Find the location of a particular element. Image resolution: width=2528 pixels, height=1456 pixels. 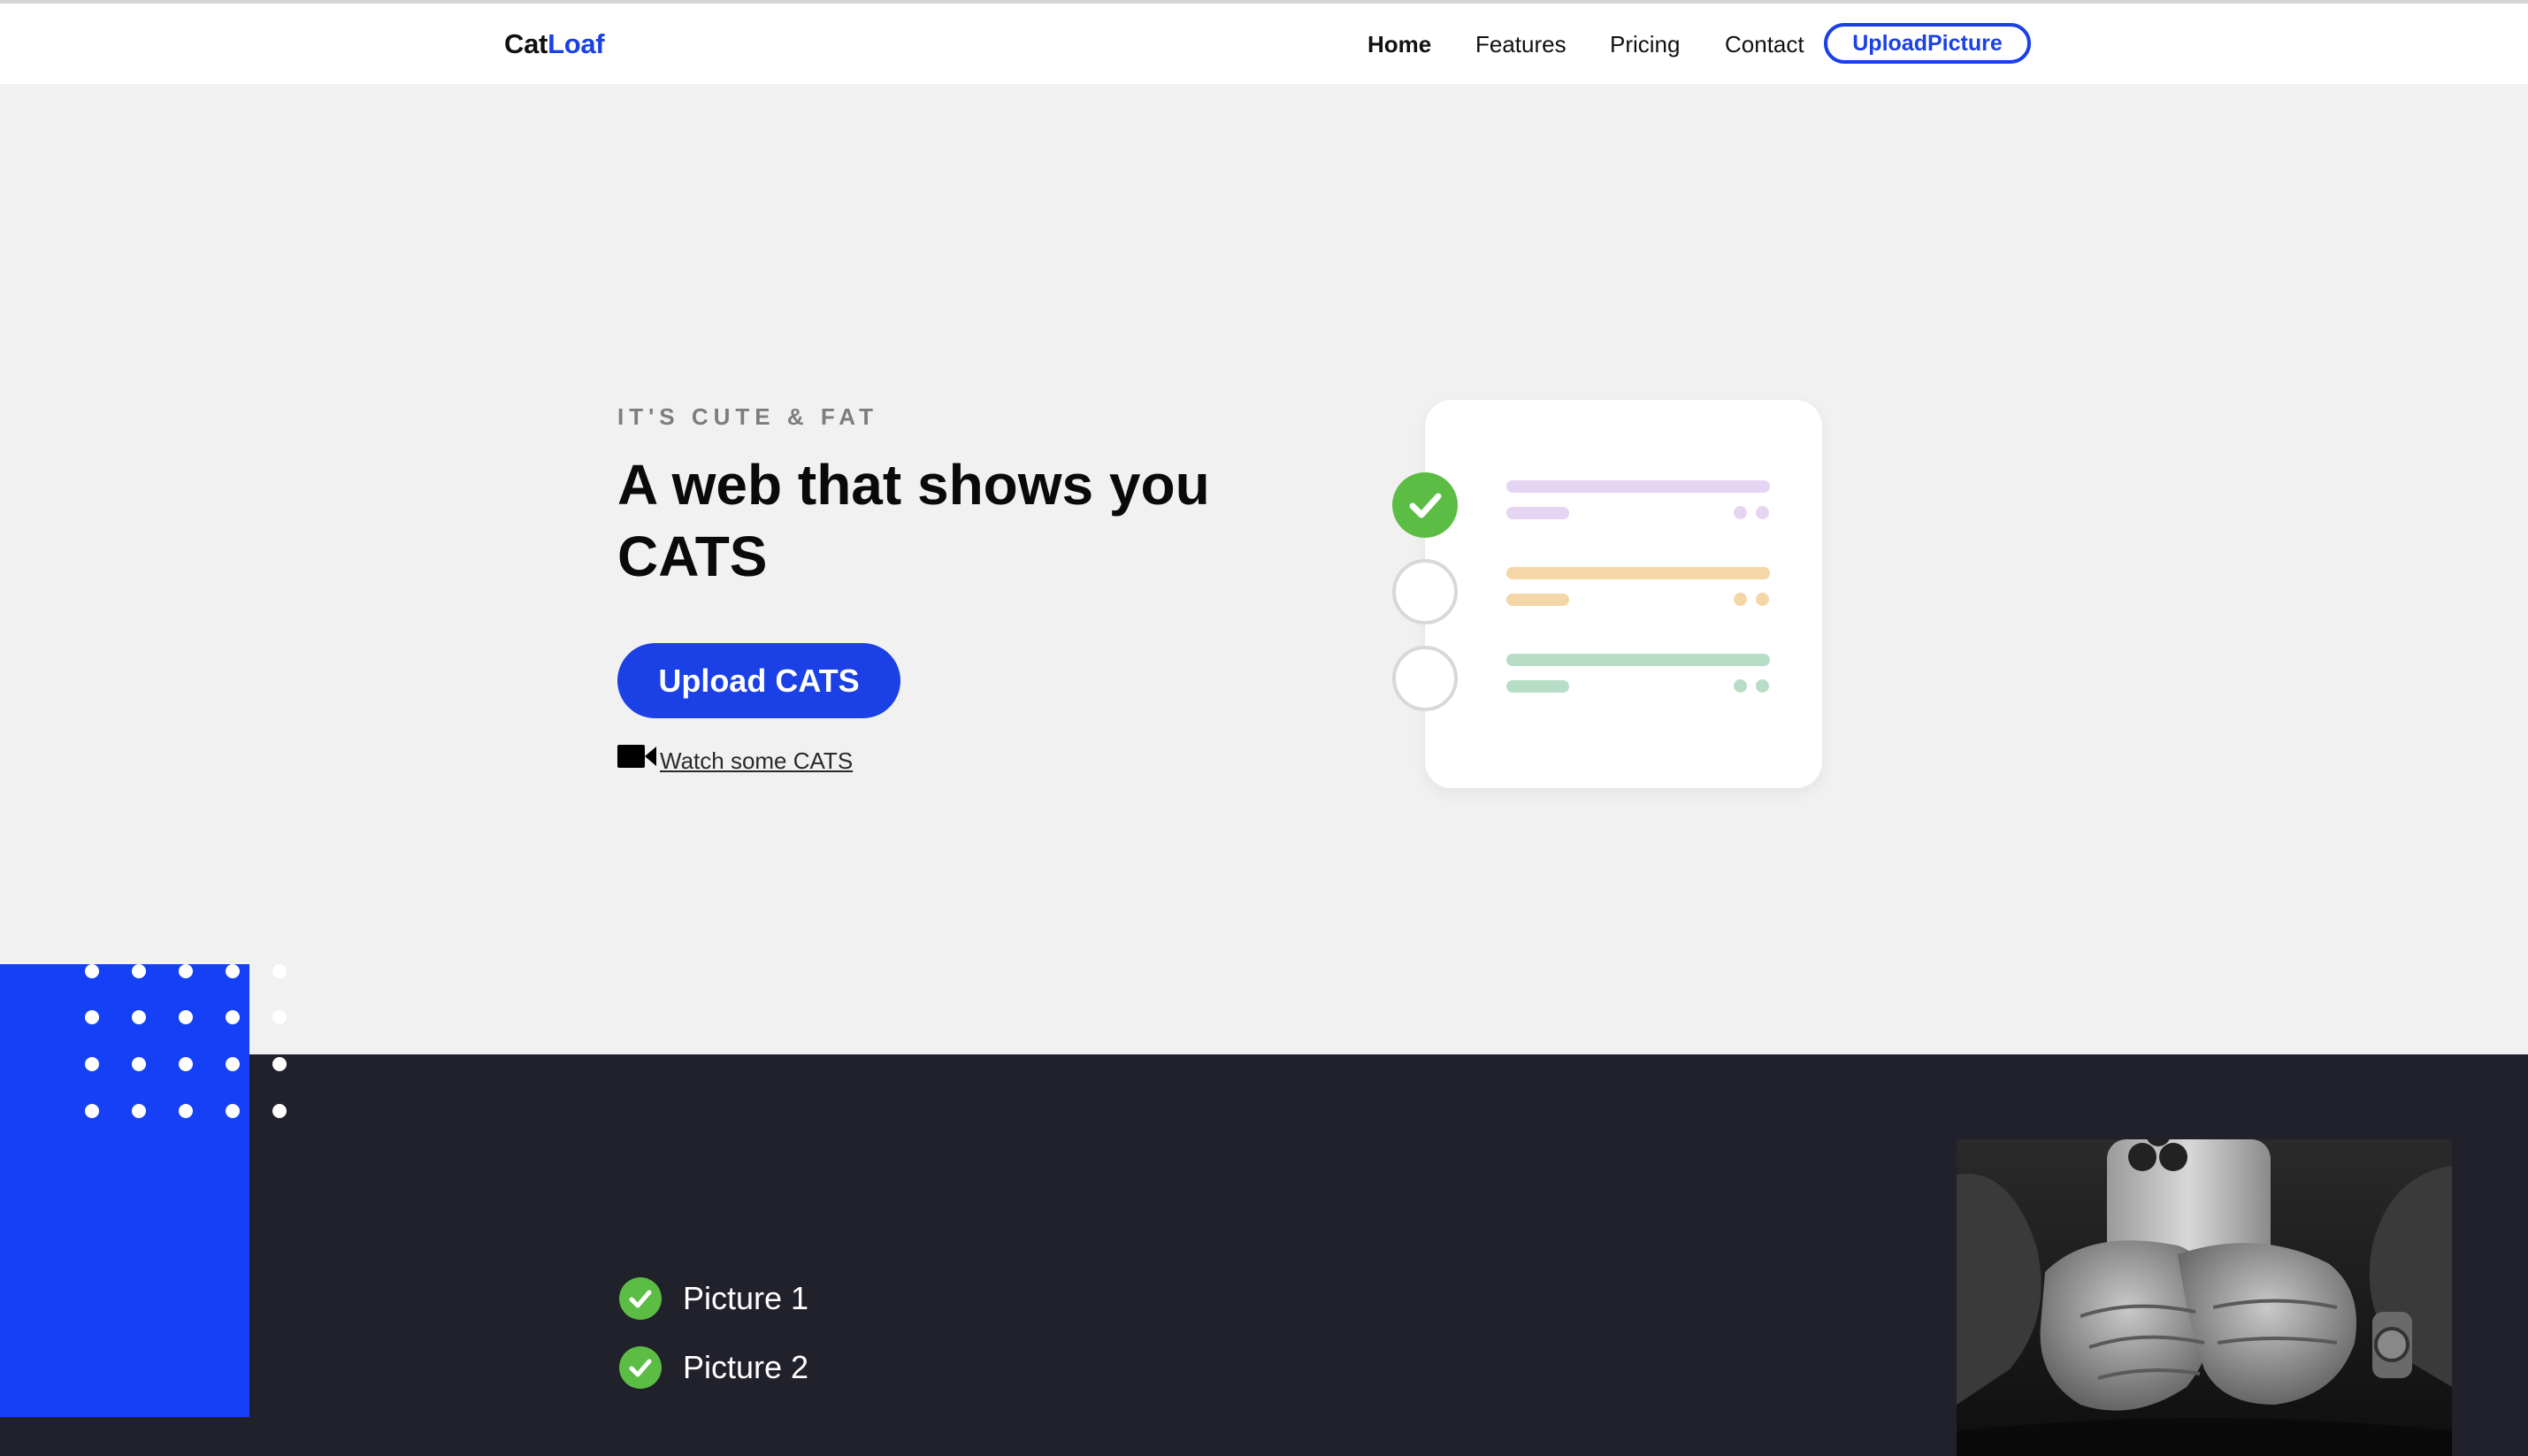

hero-eyebrow: IT'S CUTE & FAT is located at coordinates (748, 416).